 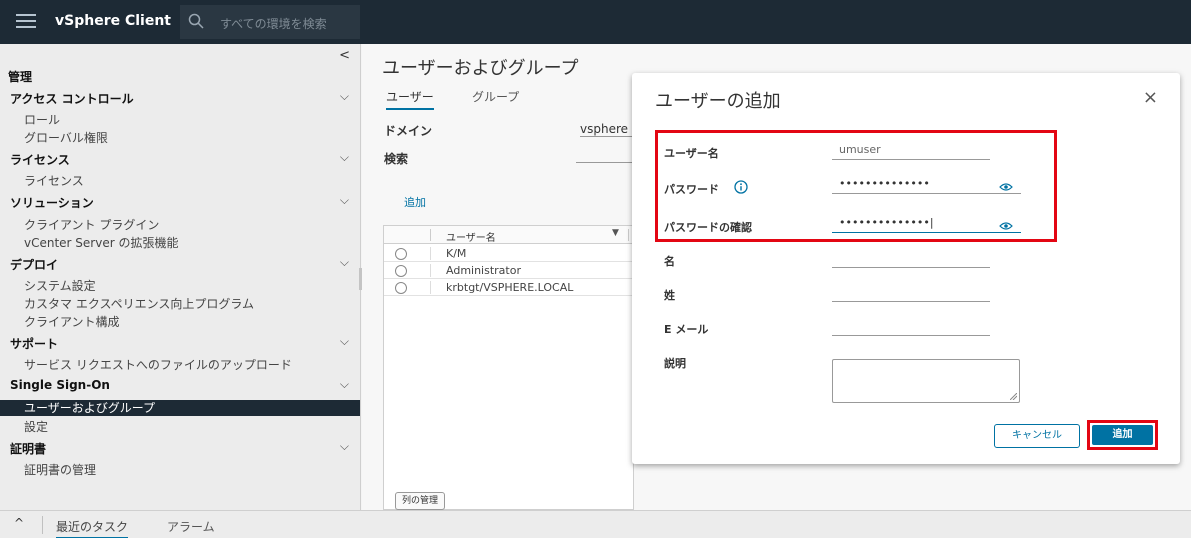 I want to click on sidebar-section-label: デプロイ, so click(x=34, y=265).